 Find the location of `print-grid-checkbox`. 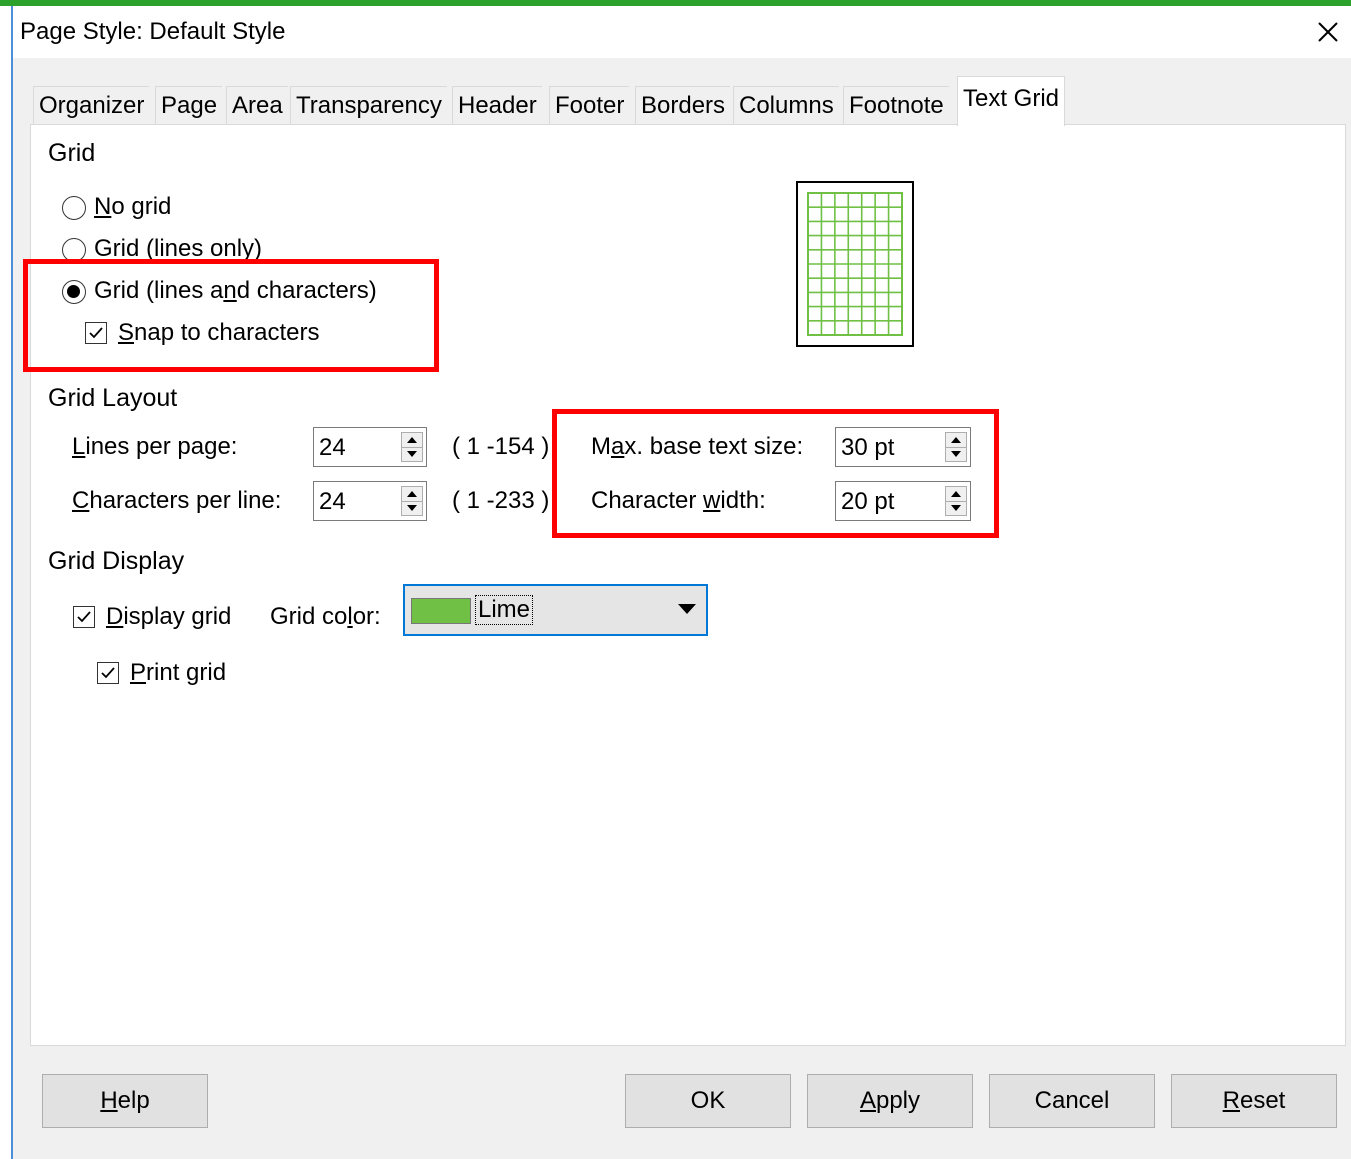

print-grid-checkbox is located at coordinates (108, 673).